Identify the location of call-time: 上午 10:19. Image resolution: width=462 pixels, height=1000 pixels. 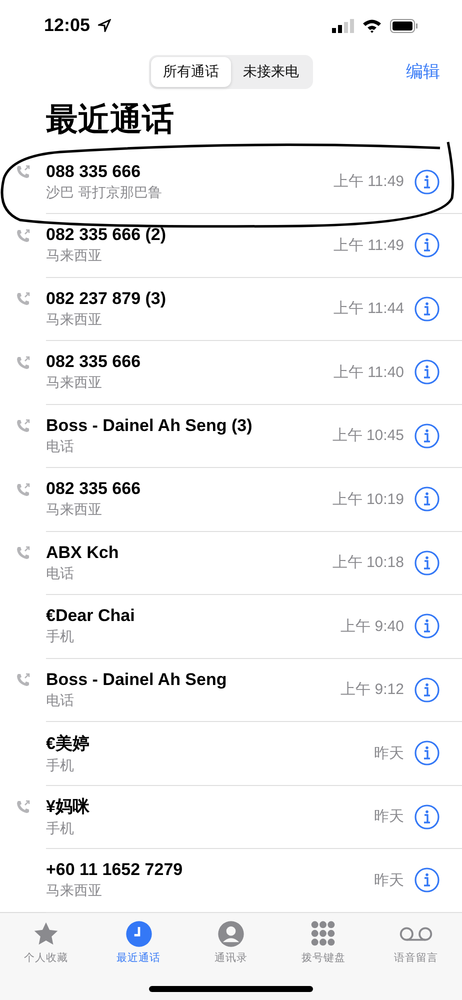
(368, 499).